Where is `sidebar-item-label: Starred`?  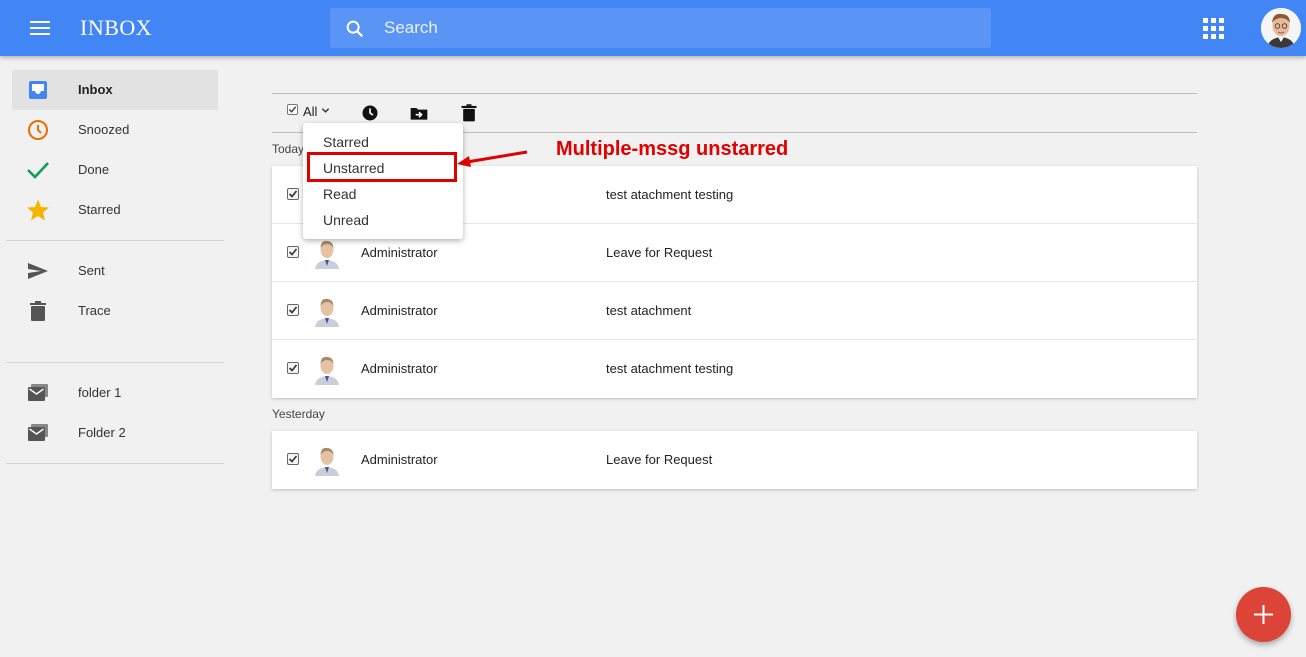
sidebar-item-label: Starred is located at coordinates (99, 209).